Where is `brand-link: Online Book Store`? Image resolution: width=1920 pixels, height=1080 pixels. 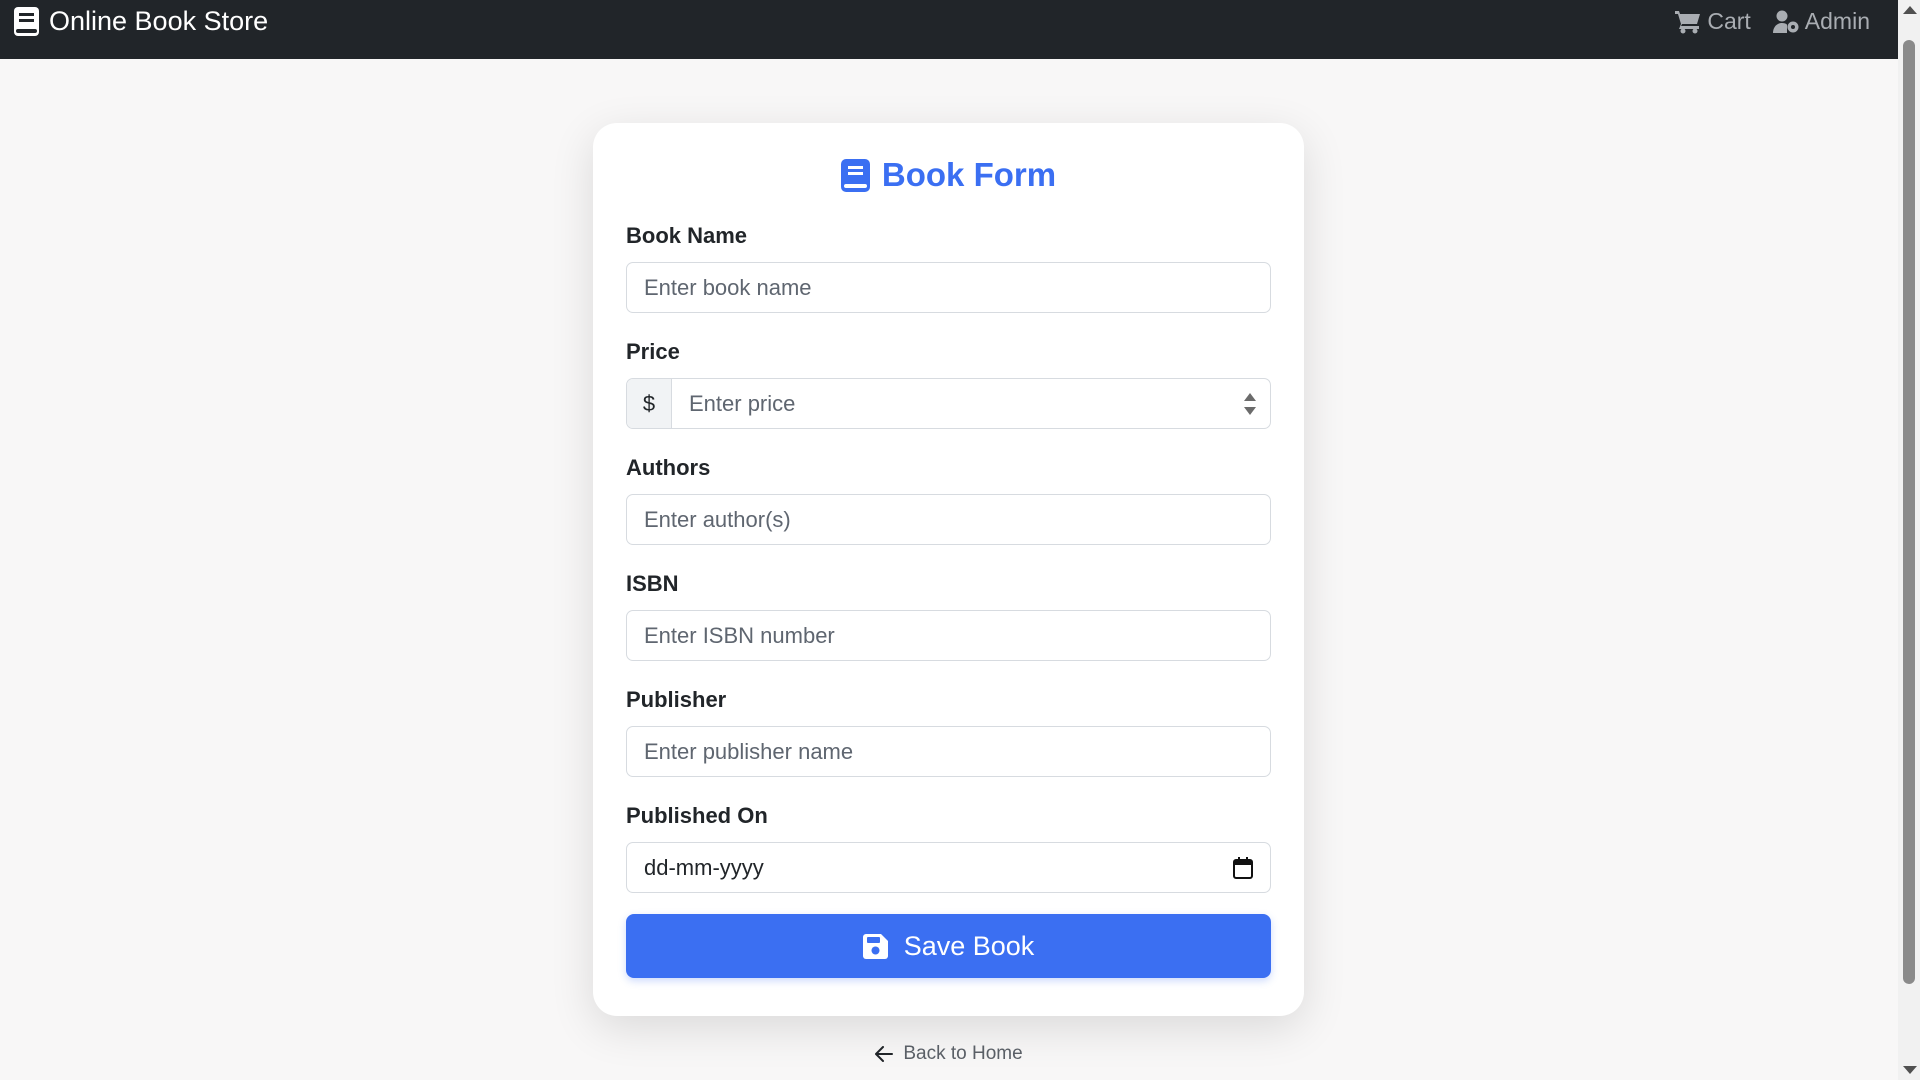
brand-link: Online Book Store is located at coordinates (141, 21).